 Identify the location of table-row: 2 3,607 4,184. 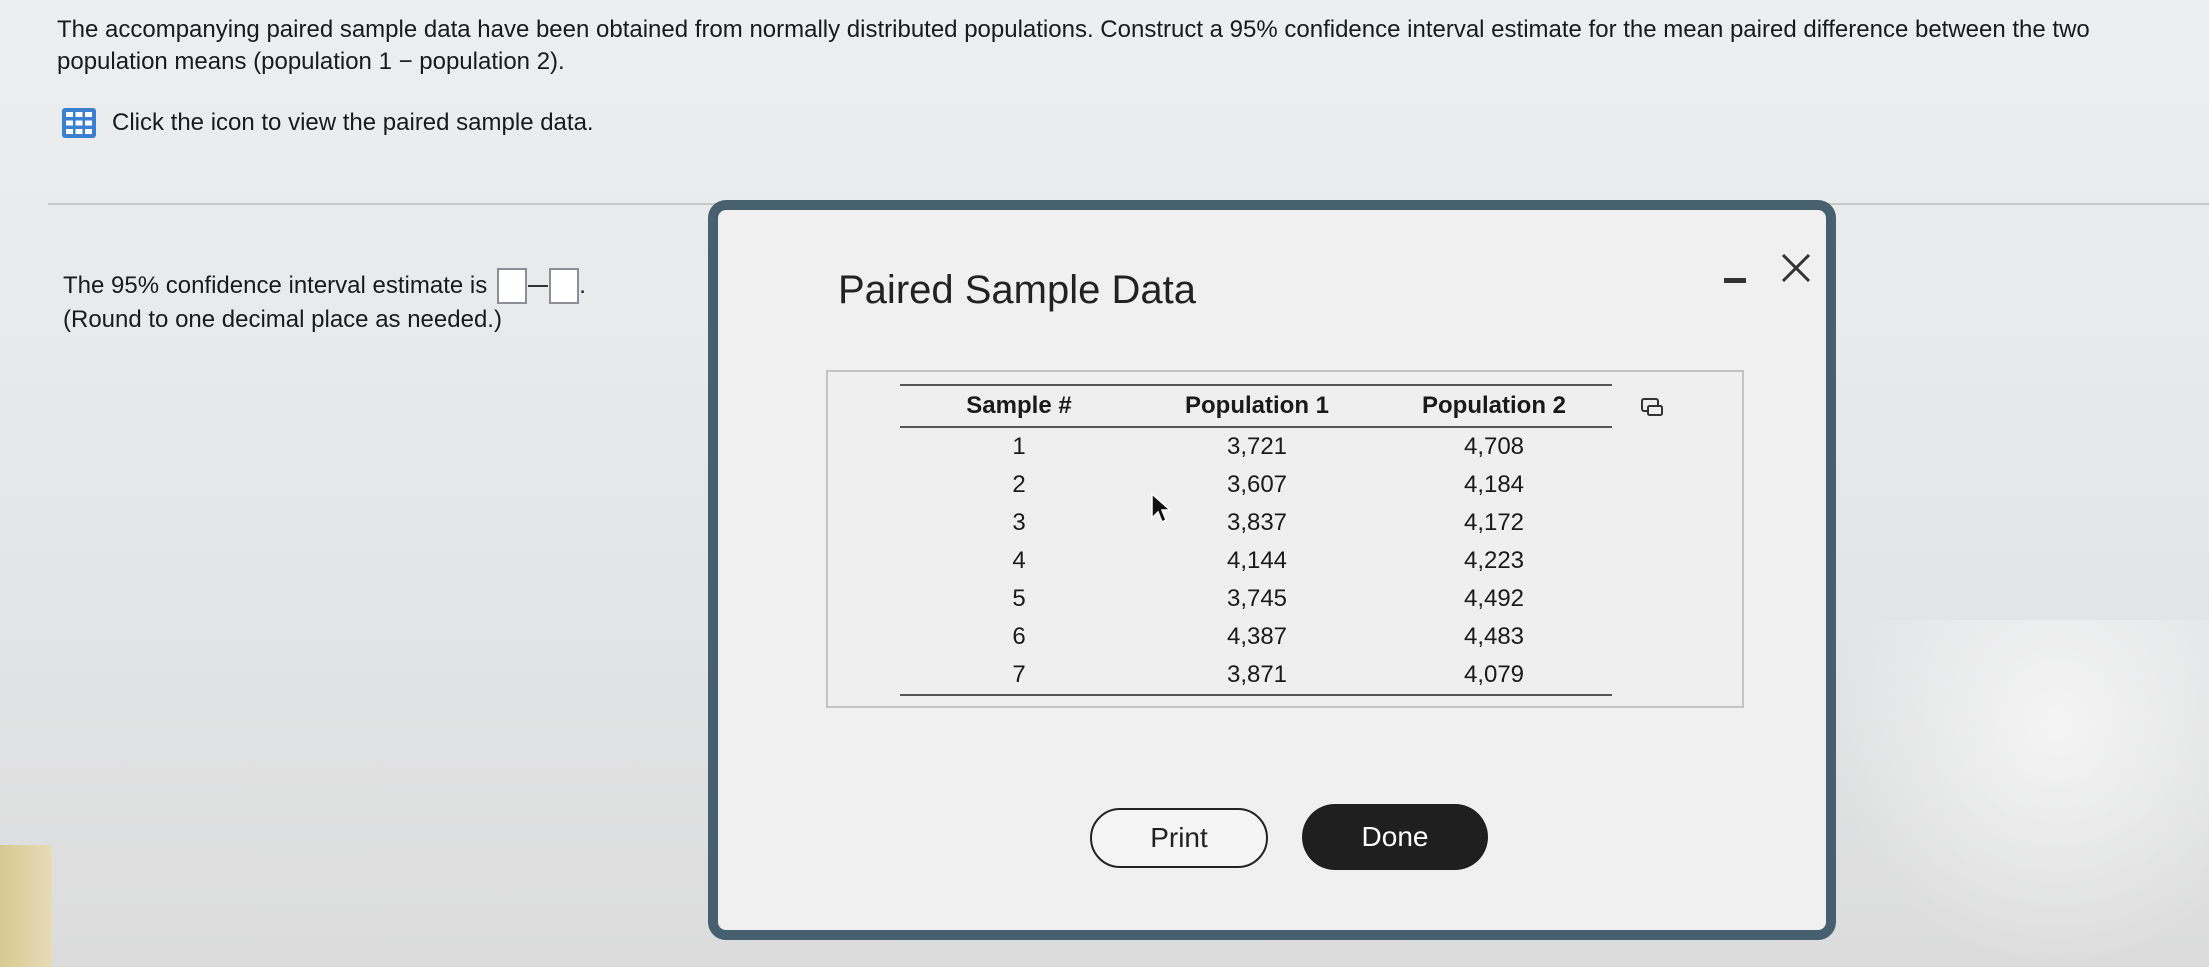
(1256, 485).